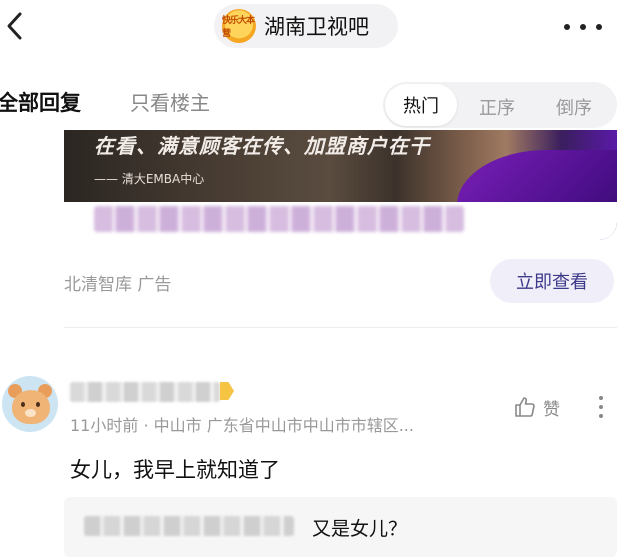 The width and height of the screenshot is (617, 557). What do you see at coordinates (340, 327) in the screenshot?
I see `divider` at bounding box center [340, 327].